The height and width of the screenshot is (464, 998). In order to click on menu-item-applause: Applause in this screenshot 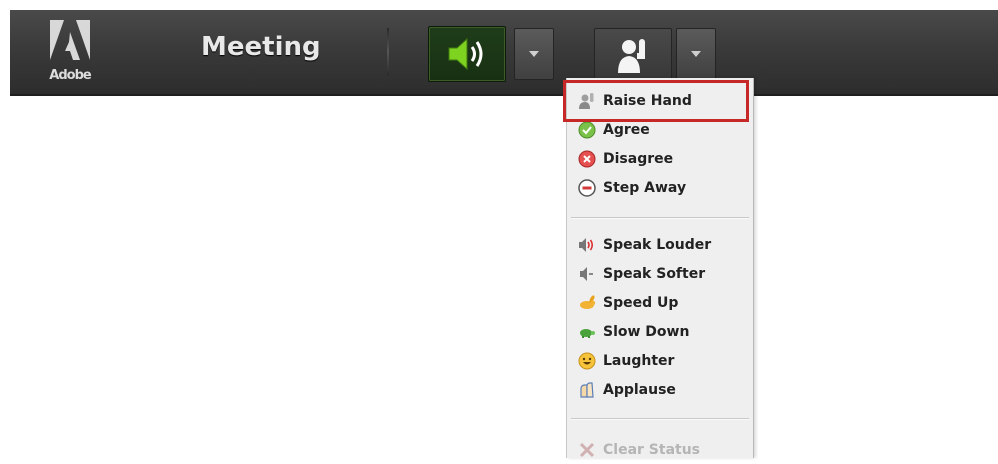, I will do `click(660, 390)`.